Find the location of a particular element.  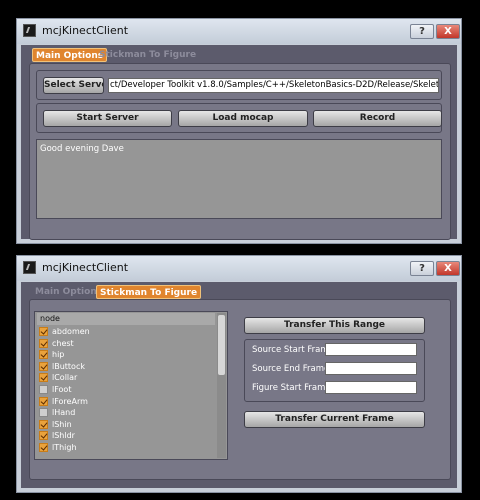

list-item: lFoot is located at coordinates (126, 390).